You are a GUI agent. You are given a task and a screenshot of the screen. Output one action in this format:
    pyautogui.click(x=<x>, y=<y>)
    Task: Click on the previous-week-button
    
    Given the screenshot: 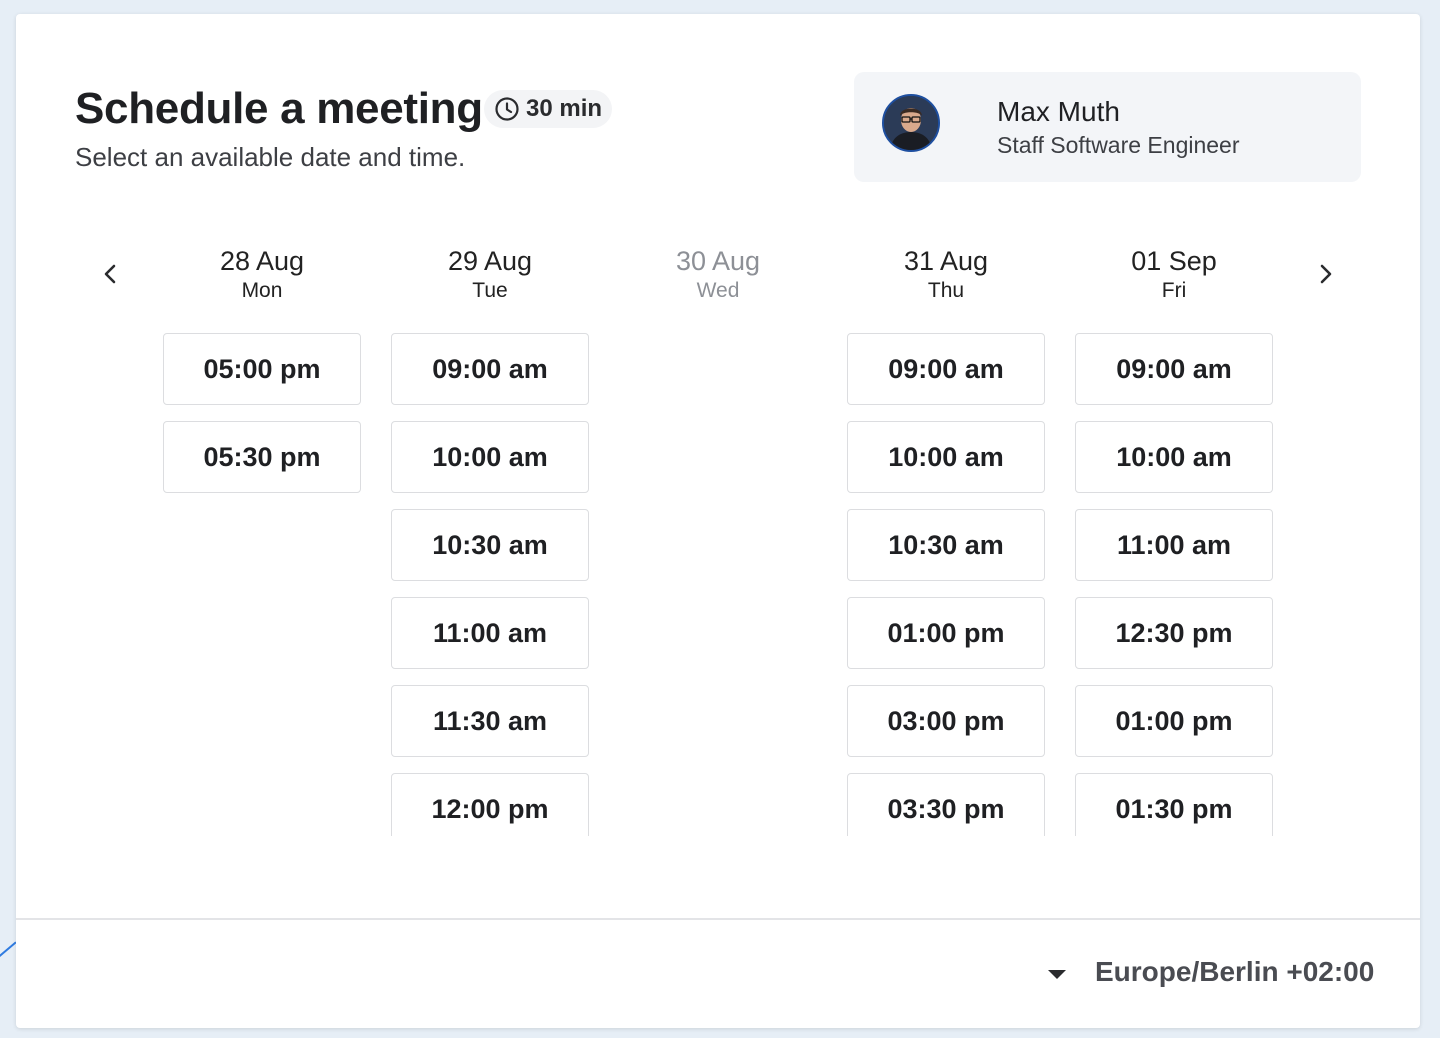 What is the action you would take?
    pyautogui.click(x=111, y=276)
    